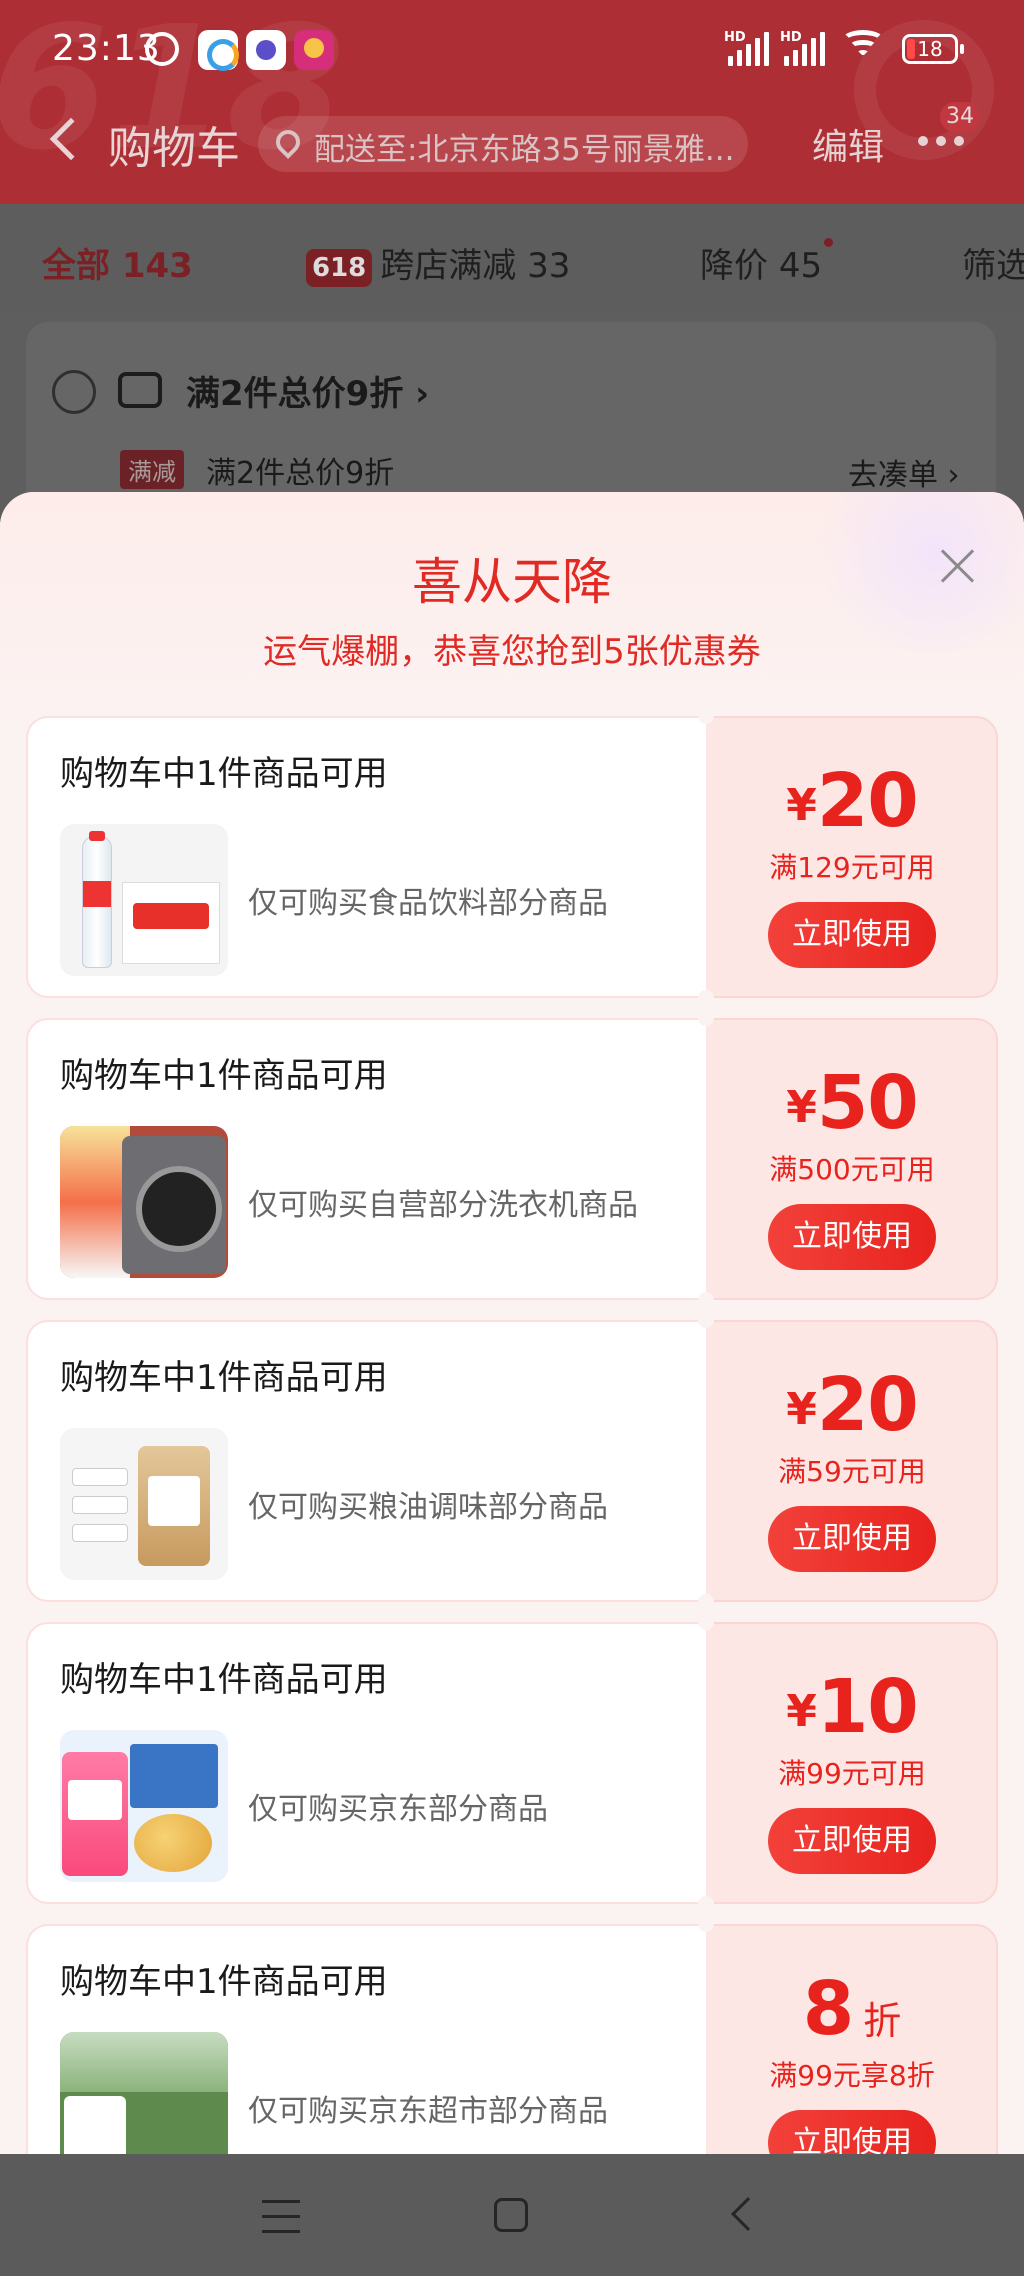 Image resolution: width=1024 pixels, height=2276 pixels. Describe the element at coordinates (512, 582) in the screenshot. I see `popup-title: 喜从天降` at that location.